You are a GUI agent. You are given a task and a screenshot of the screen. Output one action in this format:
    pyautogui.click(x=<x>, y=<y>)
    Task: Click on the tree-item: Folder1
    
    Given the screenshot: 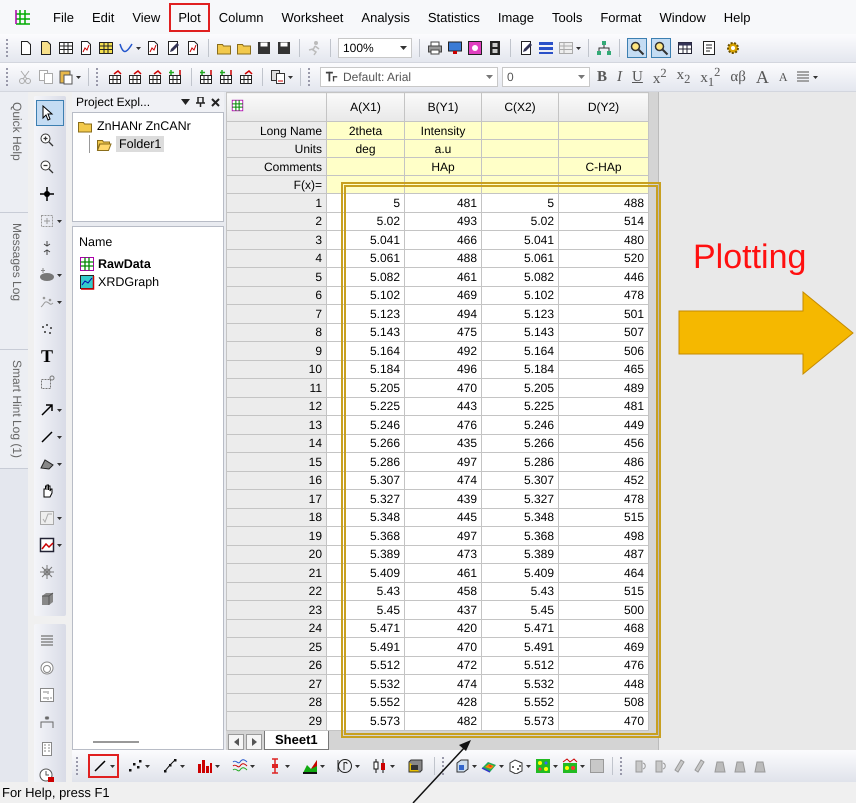 What is the action you would take?
    pyautogui.click(x=140, y=144)
    